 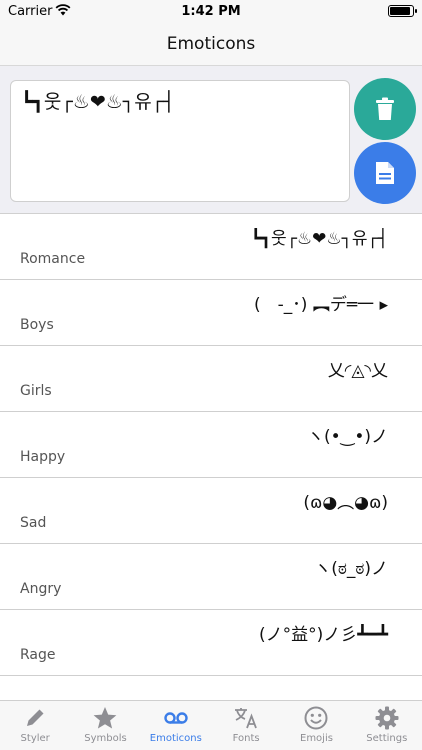 What do you see at coordinates (316, 738) in the screenshot?
I see `tab-label: Emojis` at bounding box center [316, 738].